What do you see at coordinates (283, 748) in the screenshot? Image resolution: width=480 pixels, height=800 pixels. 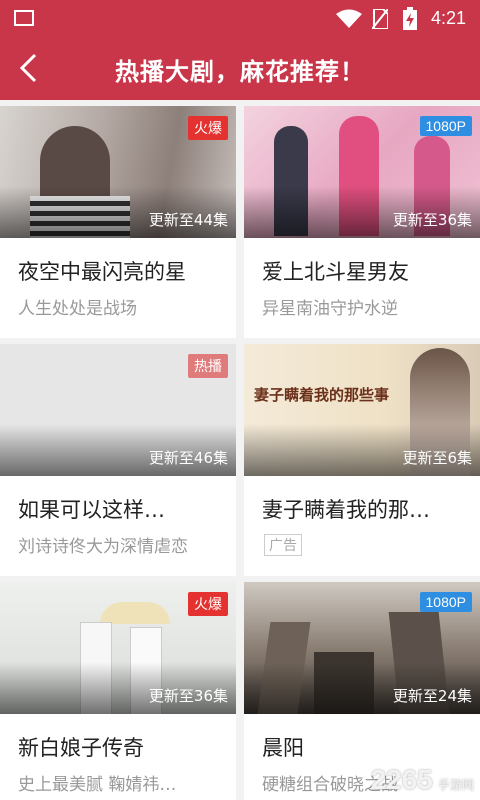 I see `drama-title: 晨阳` at bounding box center [283, 748].